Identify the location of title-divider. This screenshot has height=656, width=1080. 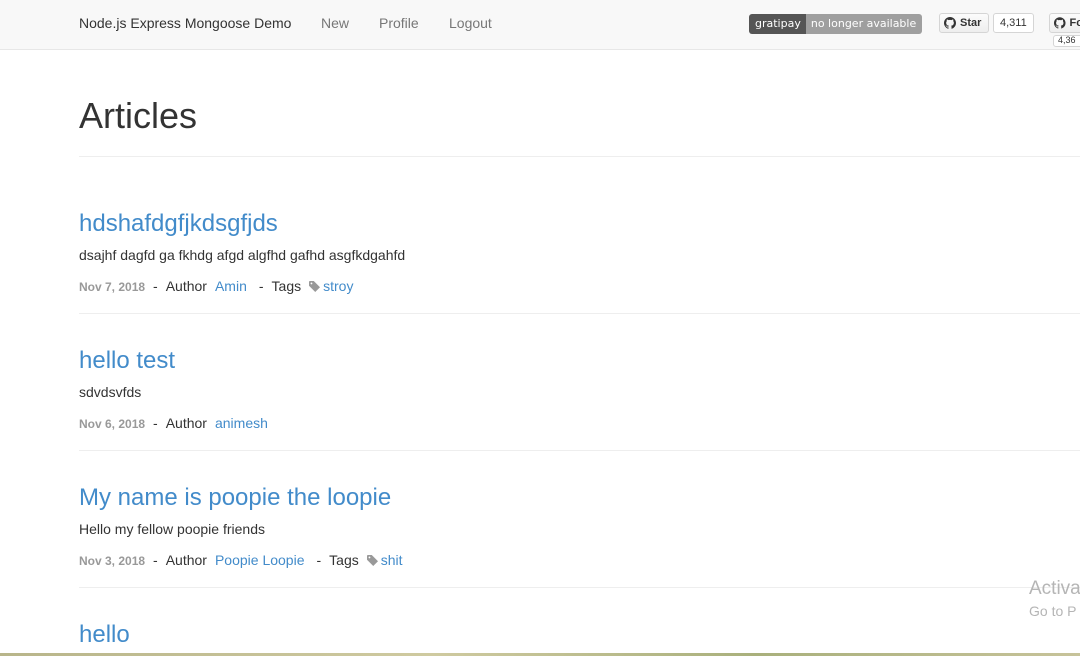
(579, 156).